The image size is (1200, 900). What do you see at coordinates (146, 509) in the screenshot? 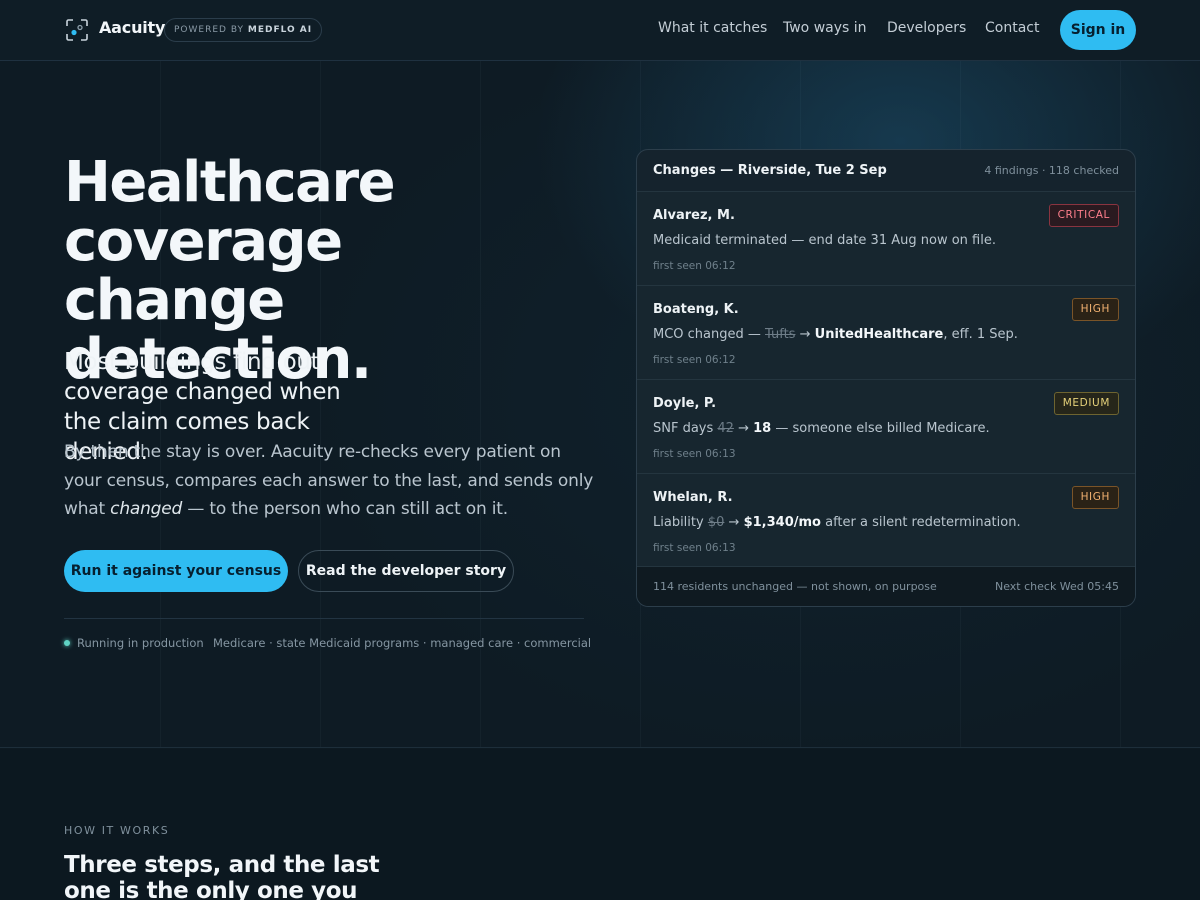
I see `hero-body-emphasis: changed` at bounding box center [146, 509].